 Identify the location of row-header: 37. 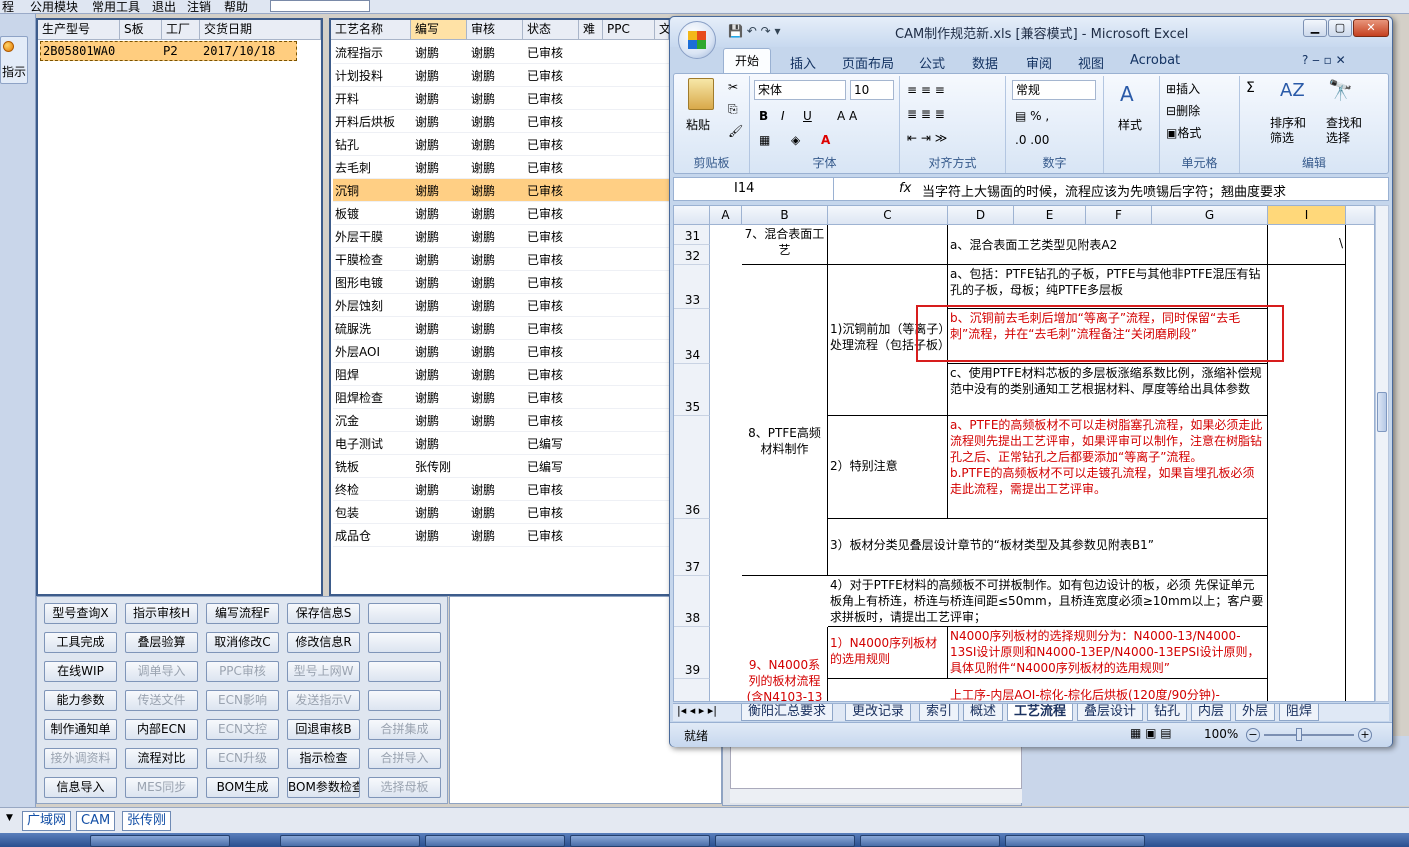
(692, 547).